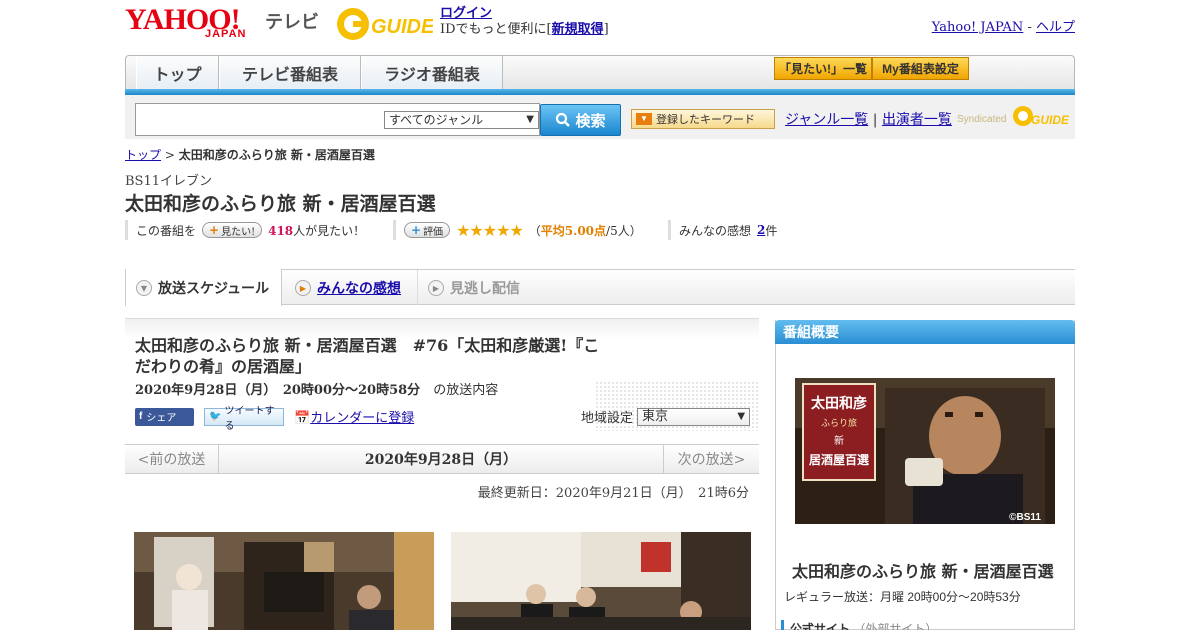  I want to click on nav-tab-top: トップ, so click(177, 73).